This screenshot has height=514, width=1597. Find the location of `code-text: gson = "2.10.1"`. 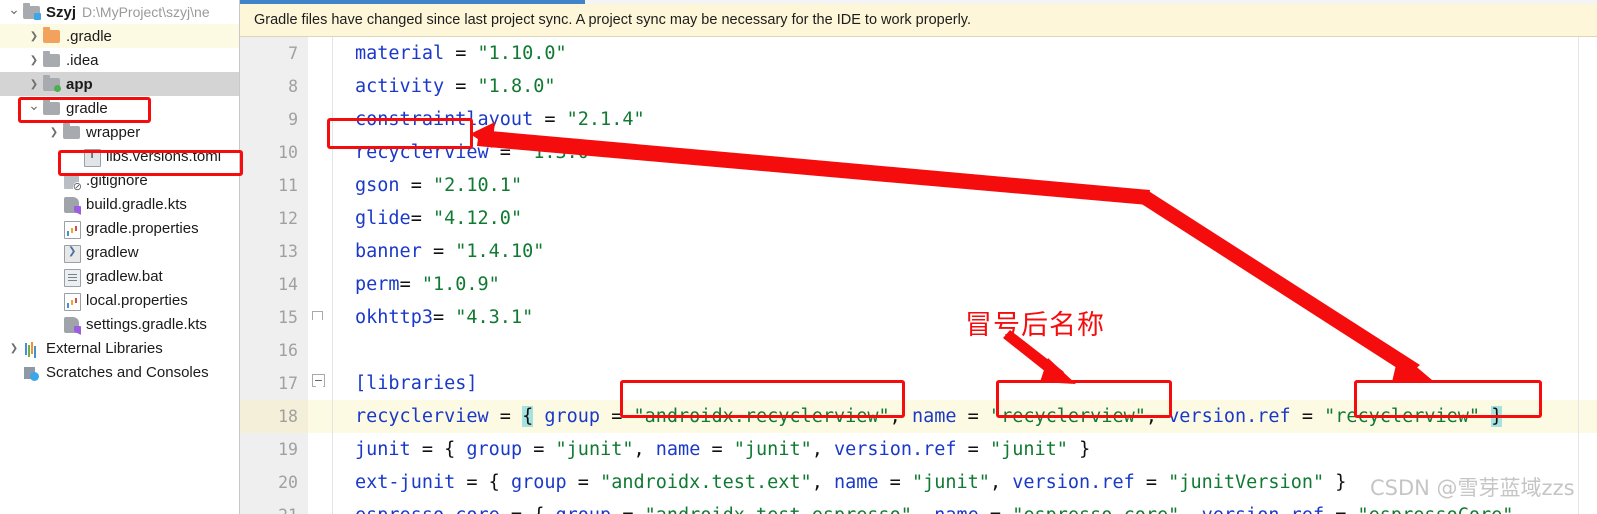

code-text: gson = "2.10.1" is located at coordinates (439, 185).